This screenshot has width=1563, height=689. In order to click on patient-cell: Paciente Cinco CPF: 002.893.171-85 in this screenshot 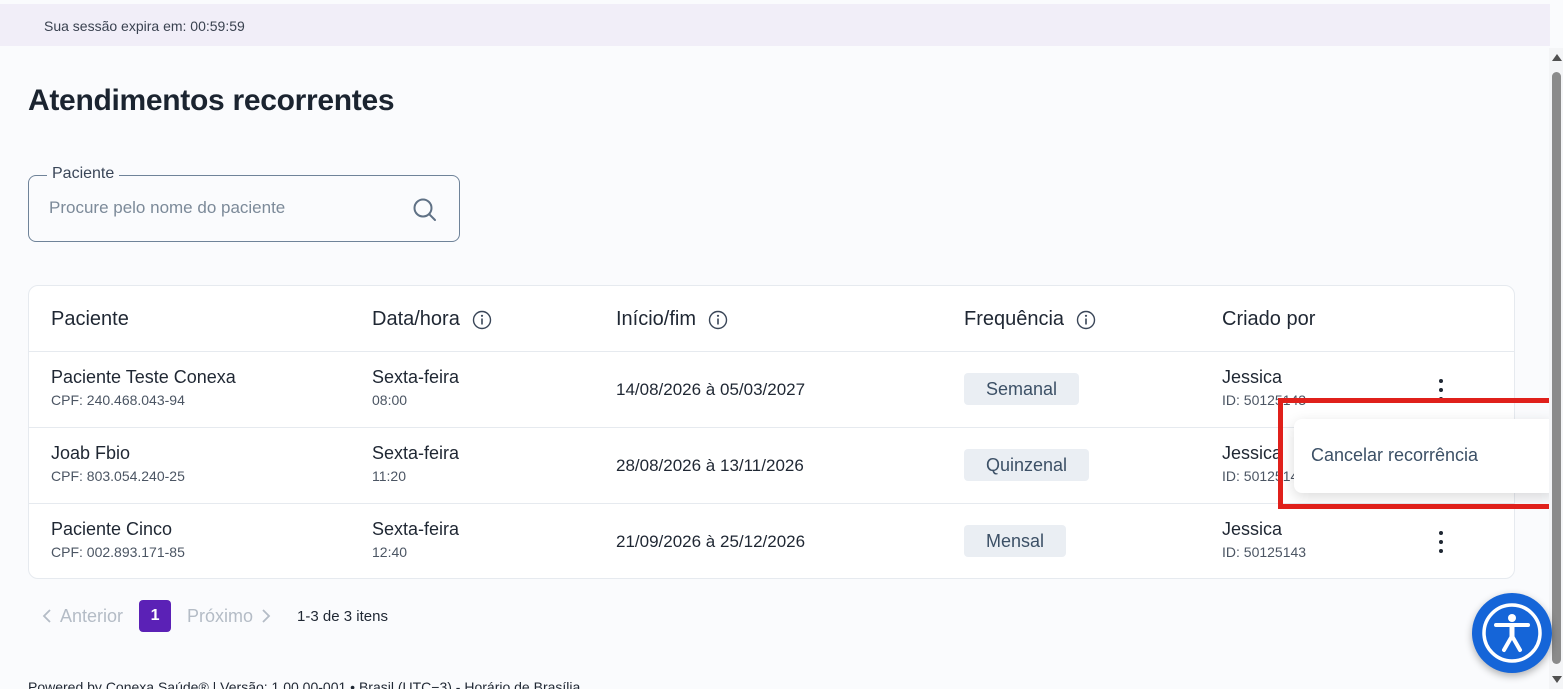, I will do `click(118, 539)`.